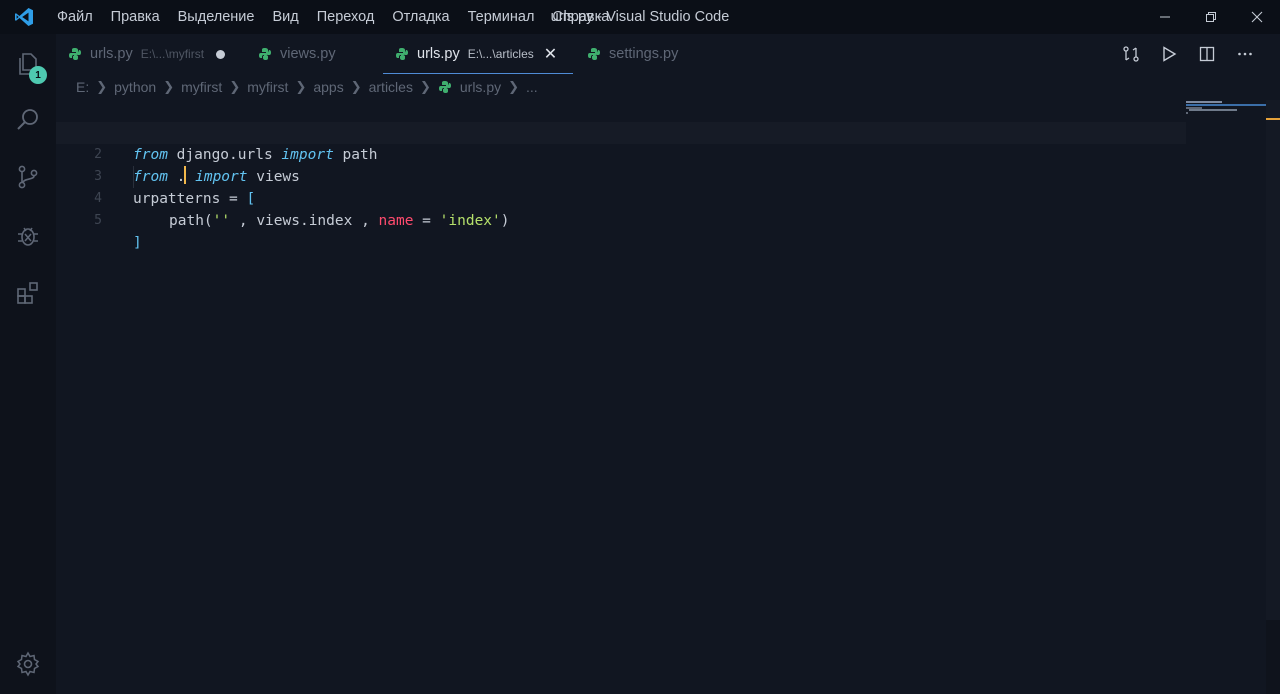  I want to click on function-call-token: path(, so click(191, 221).